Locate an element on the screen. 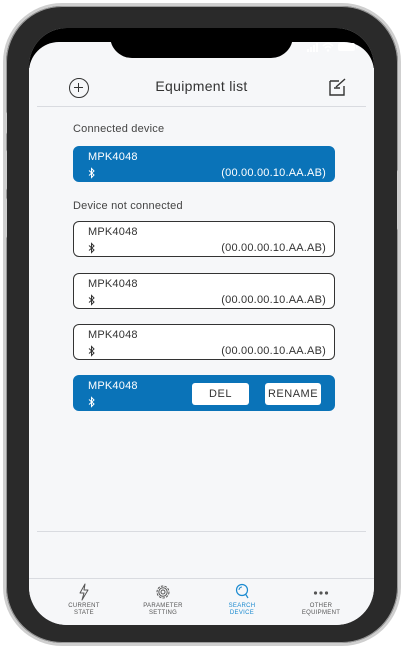  status-icons is located at coordinates (332, 47).